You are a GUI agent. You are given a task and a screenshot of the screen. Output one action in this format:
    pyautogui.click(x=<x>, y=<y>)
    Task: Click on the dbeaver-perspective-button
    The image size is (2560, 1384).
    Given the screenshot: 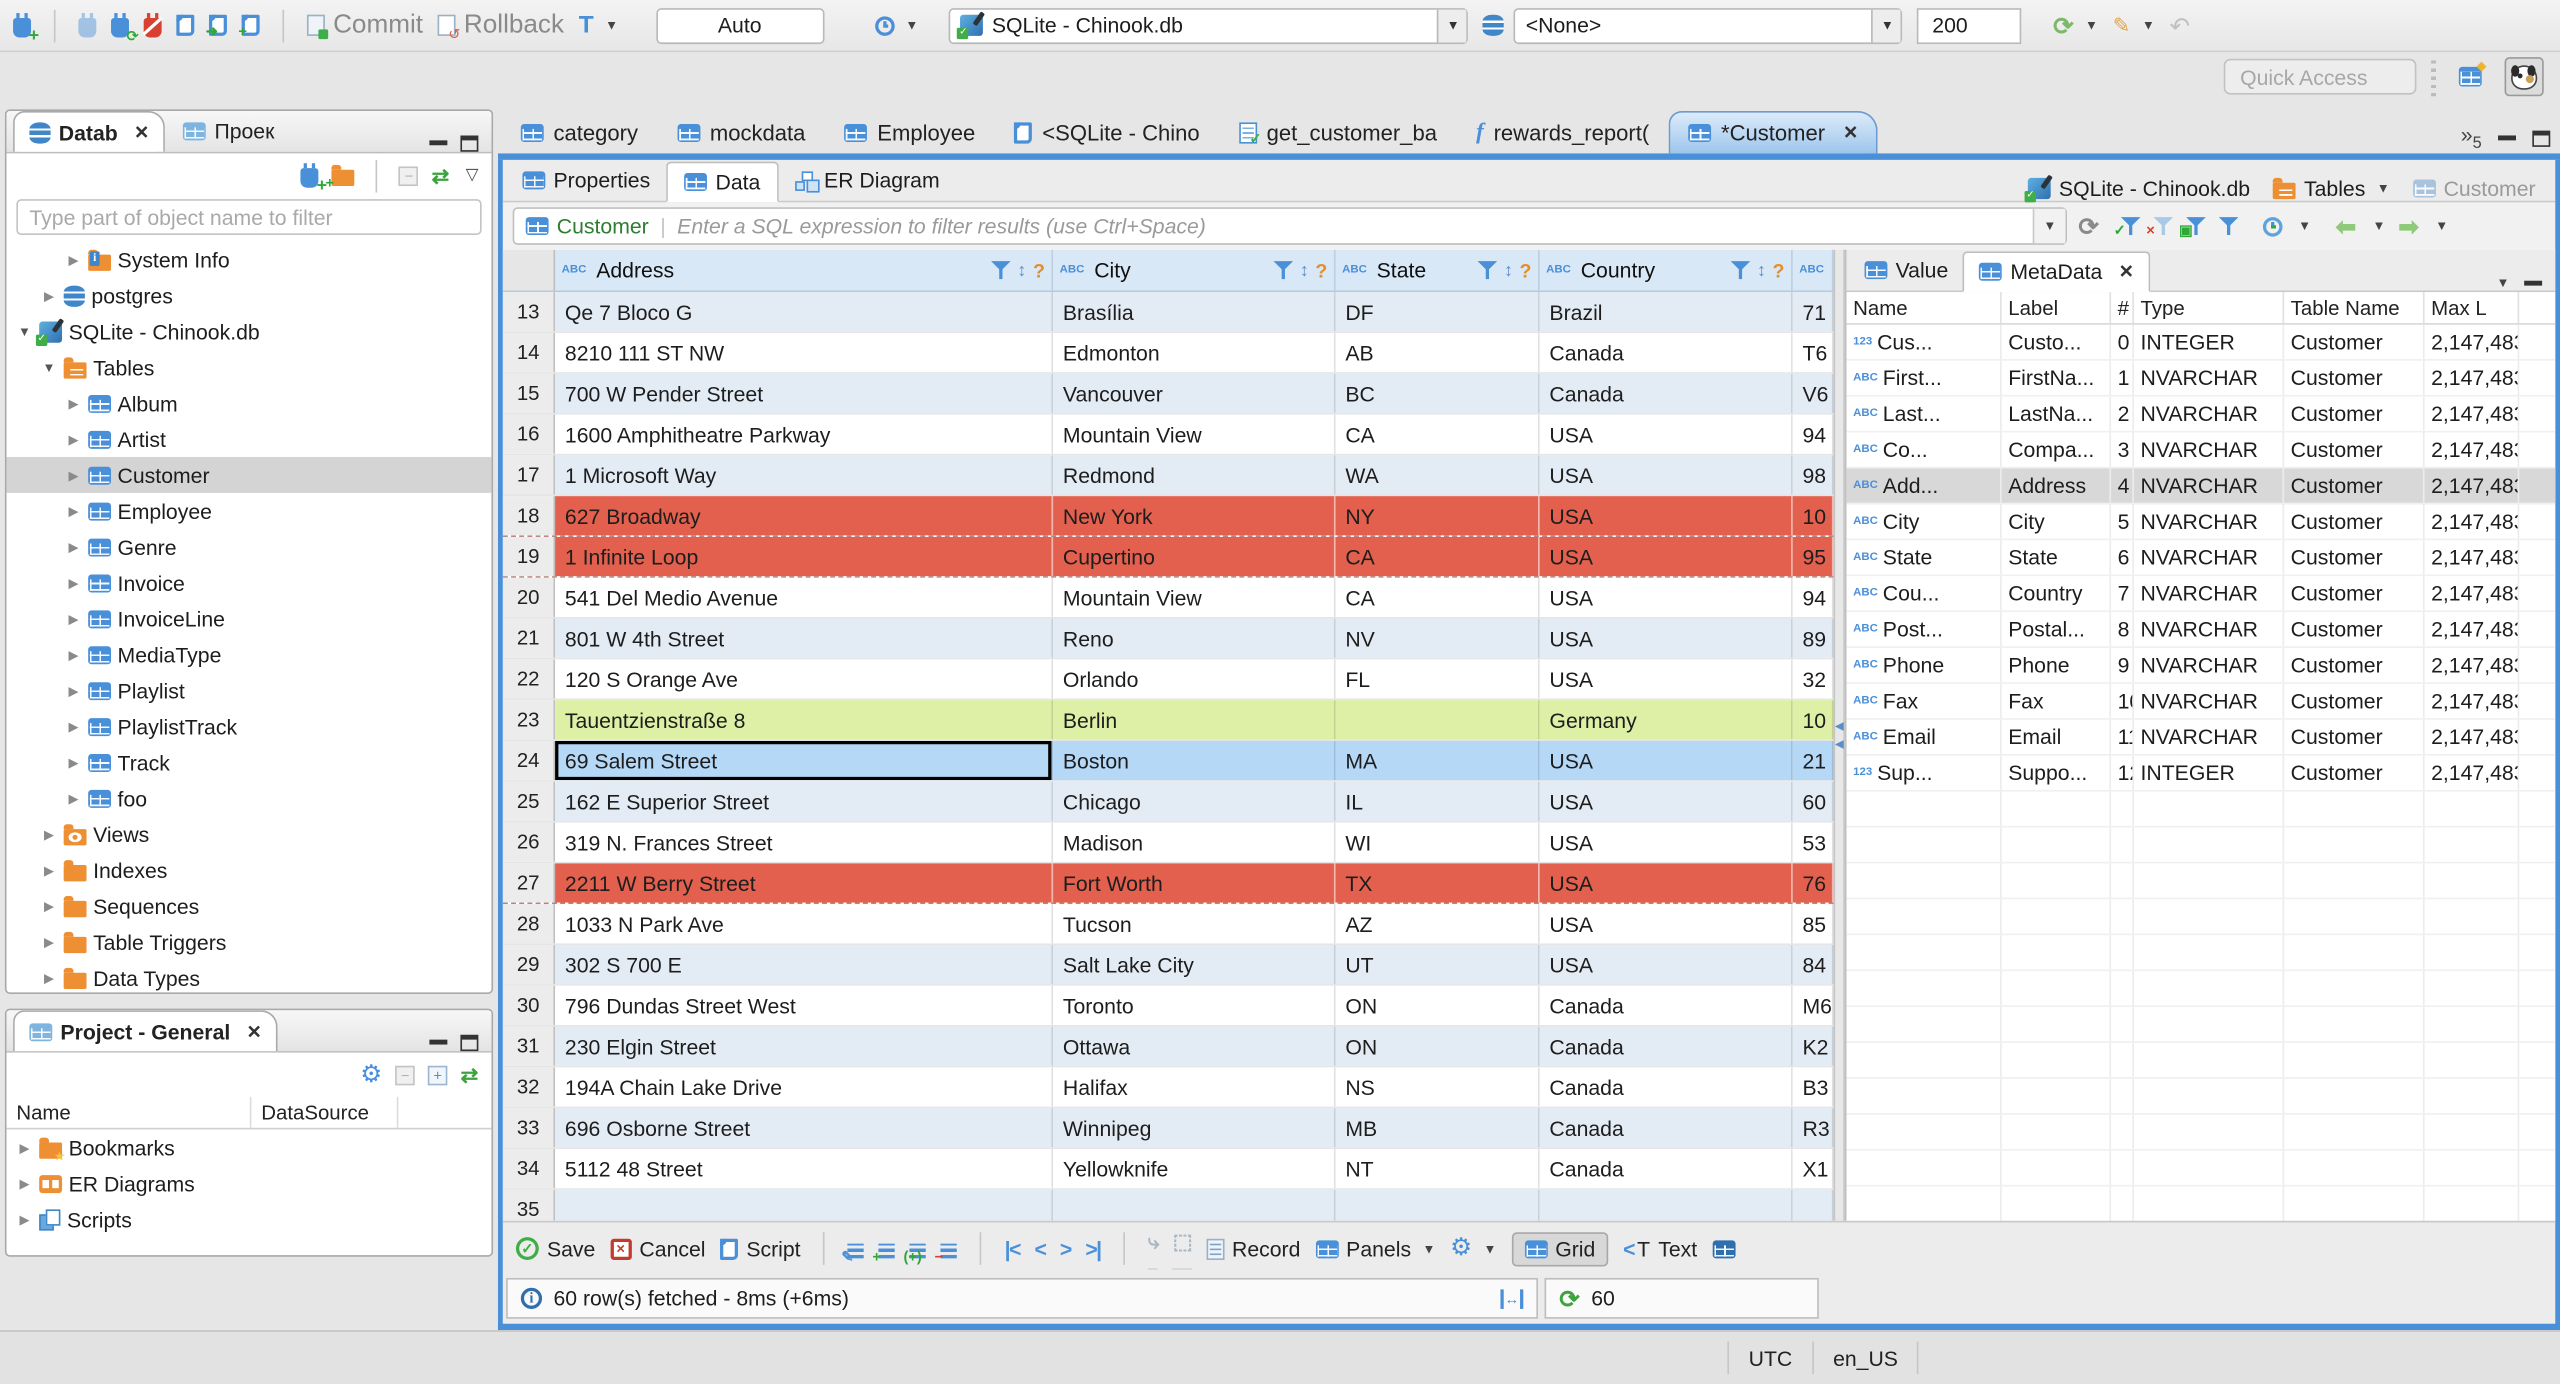 What is the action you would take?
    pyautogui.click(x=2524, y=77)
    